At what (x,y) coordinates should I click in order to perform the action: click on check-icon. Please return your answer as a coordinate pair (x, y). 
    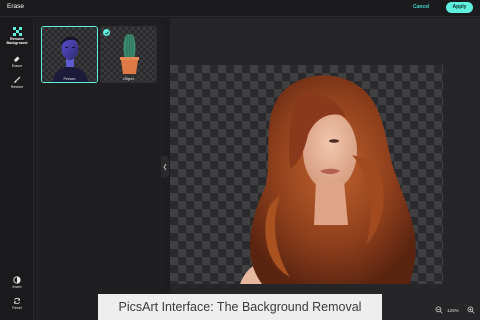
    Looking at the image, I should click on (106, 33).